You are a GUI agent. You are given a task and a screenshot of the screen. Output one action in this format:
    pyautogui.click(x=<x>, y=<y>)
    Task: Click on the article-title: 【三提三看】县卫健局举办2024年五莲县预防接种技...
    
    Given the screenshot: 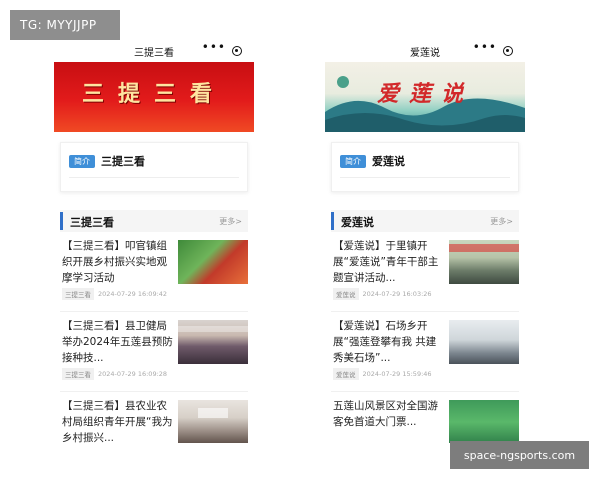 What is the action you would take?
    pyautogui.click(x=117, y=342)
    